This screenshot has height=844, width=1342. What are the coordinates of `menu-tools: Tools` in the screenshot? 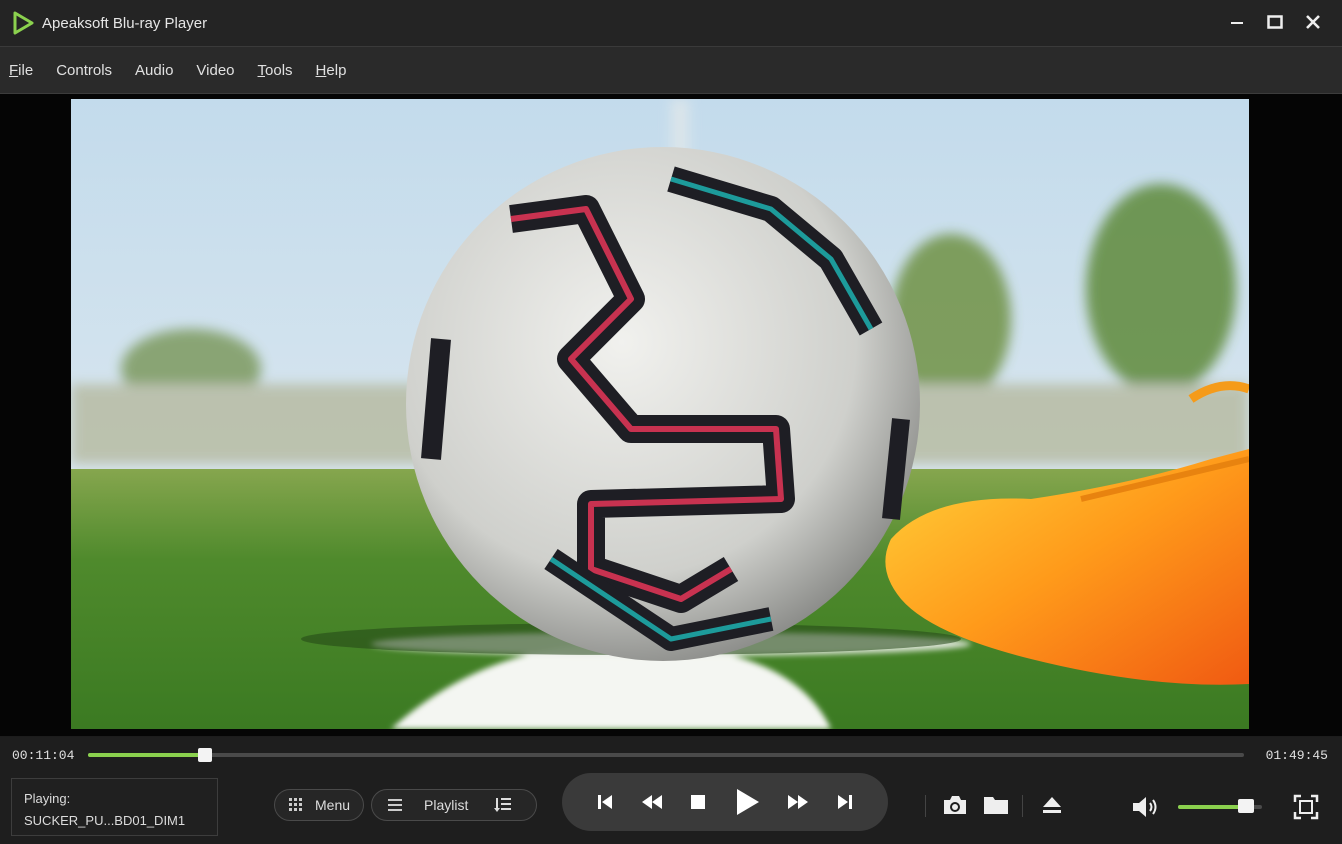 It's located at (275, 70).